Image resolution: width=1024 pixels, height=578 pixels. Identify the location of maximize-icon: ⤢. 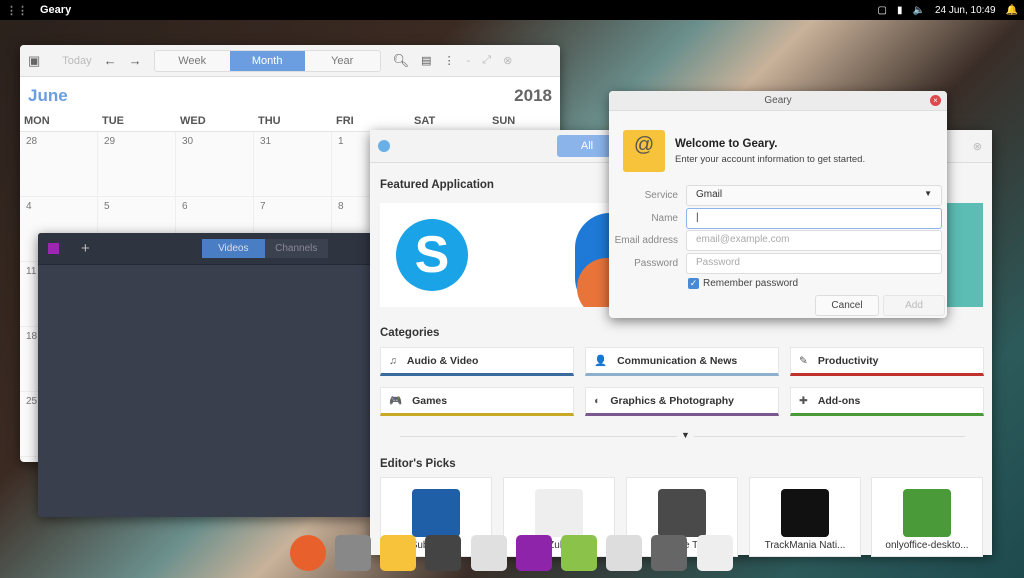
(486, 60).